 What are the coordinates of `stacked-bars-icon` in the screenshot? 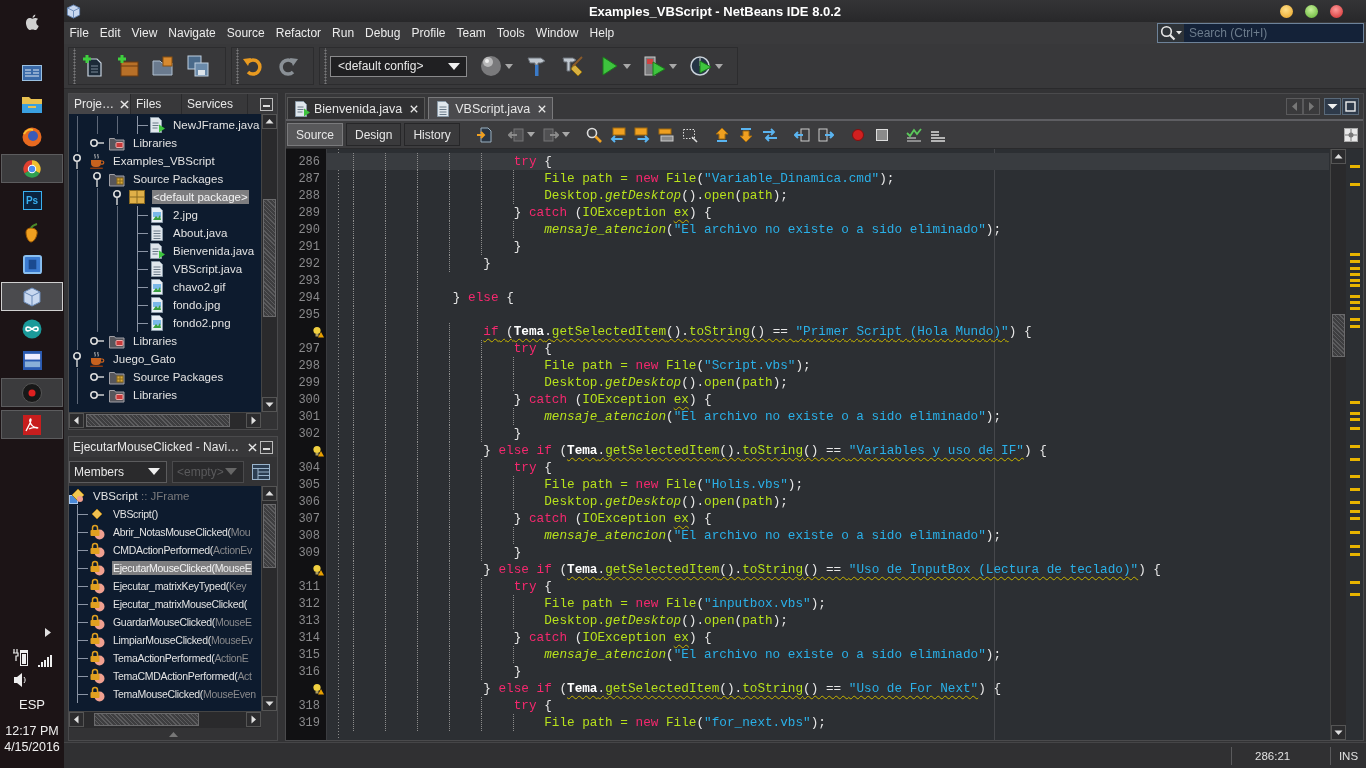 It's located at (665, 134).